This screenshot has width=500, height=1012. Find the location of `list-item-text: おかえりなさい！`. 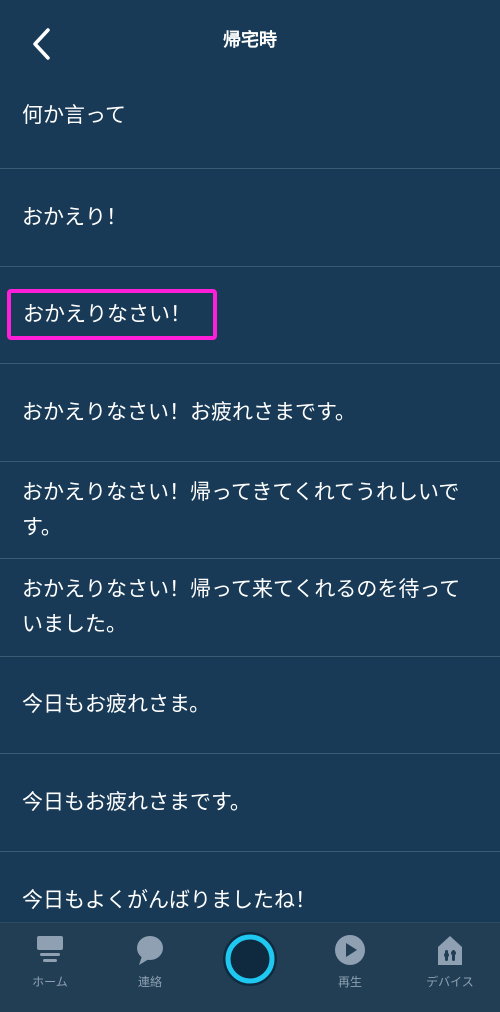

list-item-text: おかえりなさい！ is located at coordinates (112, 315).